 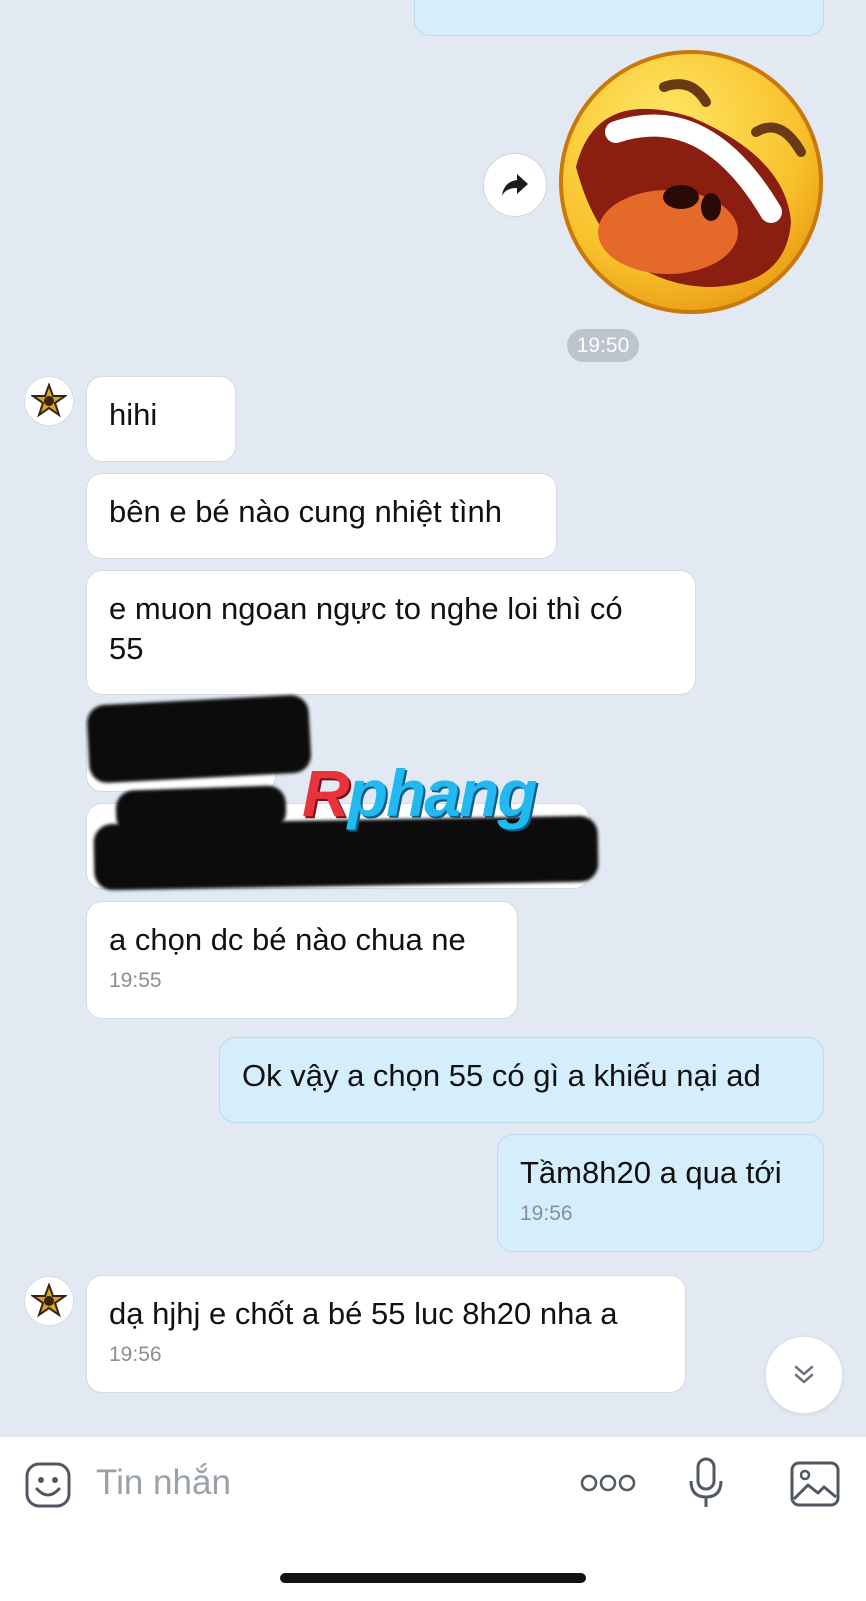 What do you see at coordinates (501, 1075) in the screenshot?
I see `message-text: Ok vậy a chọn 55 có gì a khiếu nại ad` at bounding box center [501, 1075].